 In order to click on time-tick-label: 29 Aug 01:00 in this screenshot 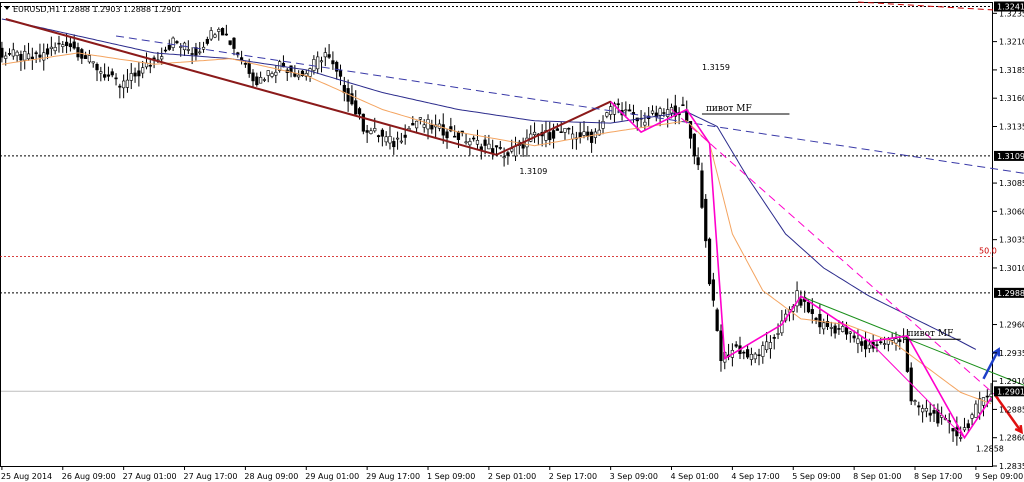, I will do `click(332, 476)`.